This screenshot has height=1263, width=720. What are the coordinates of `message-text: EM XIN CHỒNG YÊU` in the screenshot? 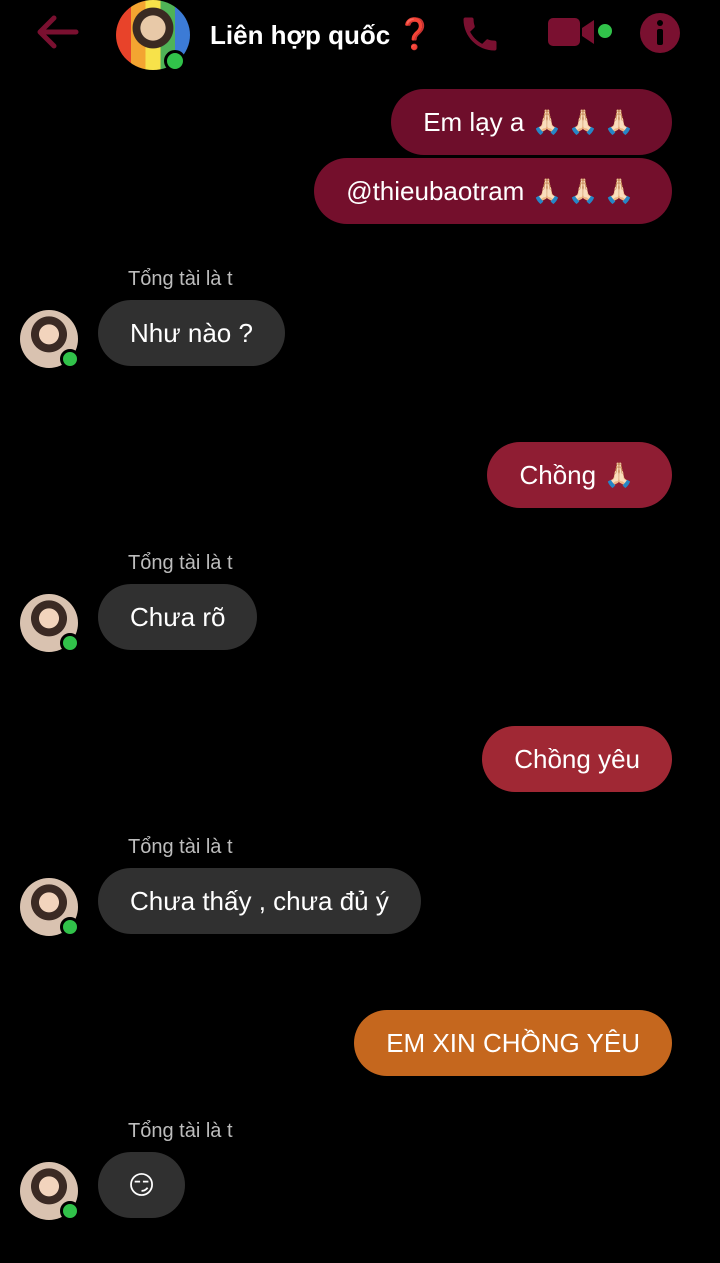 It's located at (513, 1042).